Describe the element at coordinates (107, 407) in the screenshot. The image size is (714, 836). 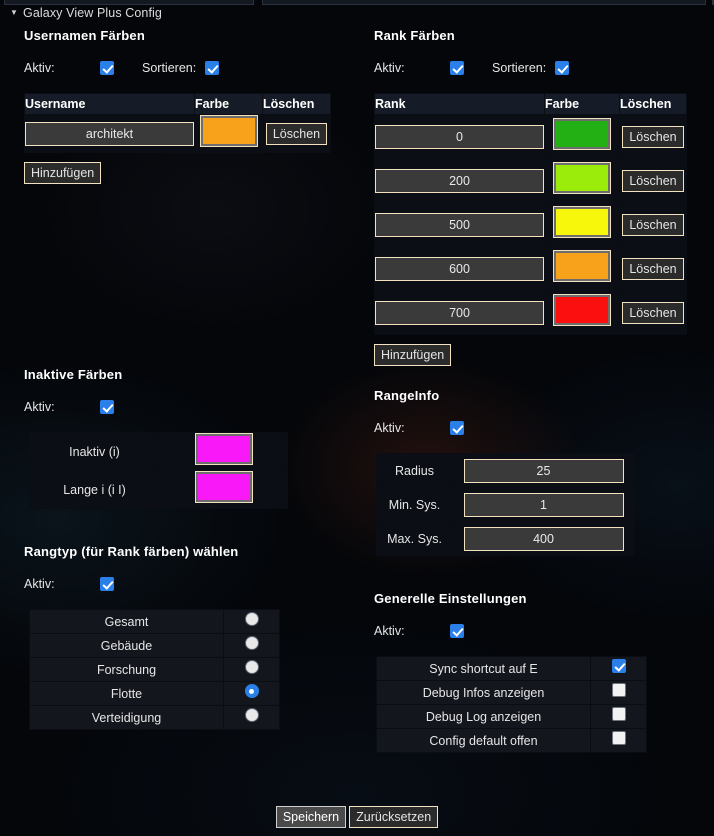
I see `inactive-colors-aktiv-checkbox` at that location.